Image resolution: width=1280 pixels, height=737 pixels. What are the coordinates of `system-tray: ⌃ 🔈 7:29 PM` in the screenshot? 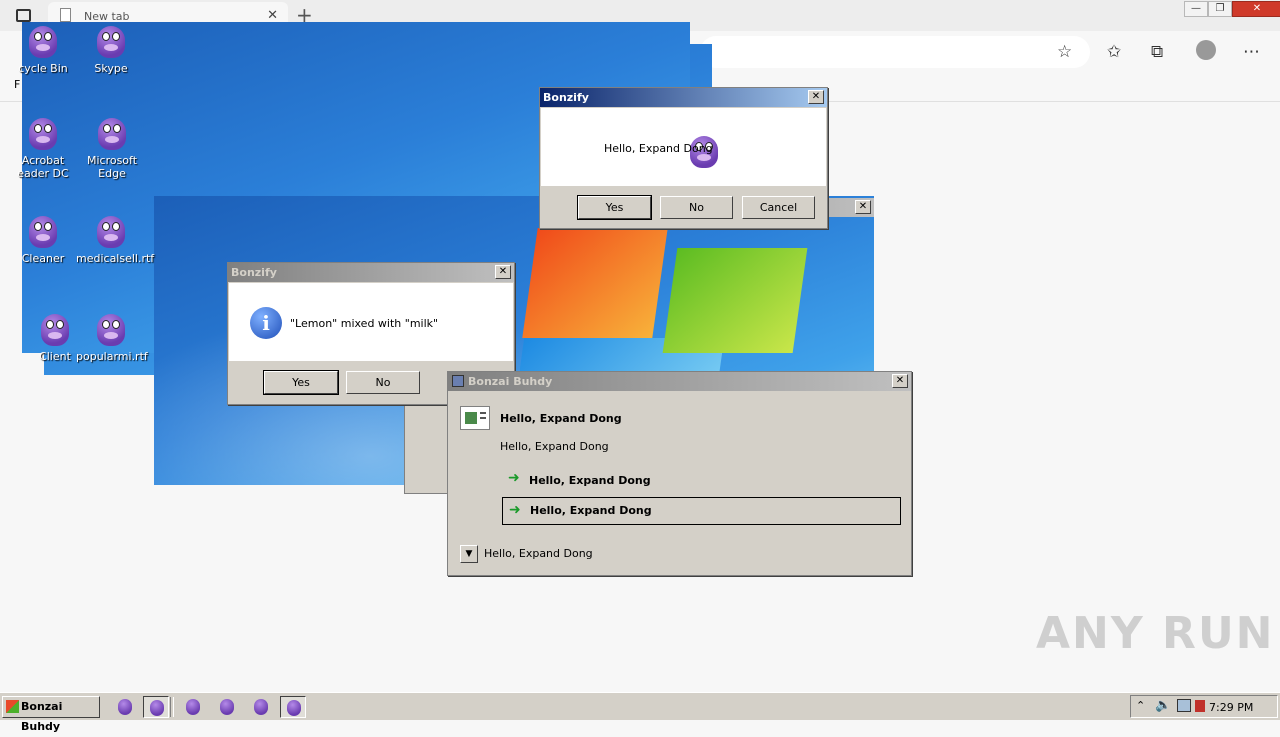 It's located at (1204, 706).